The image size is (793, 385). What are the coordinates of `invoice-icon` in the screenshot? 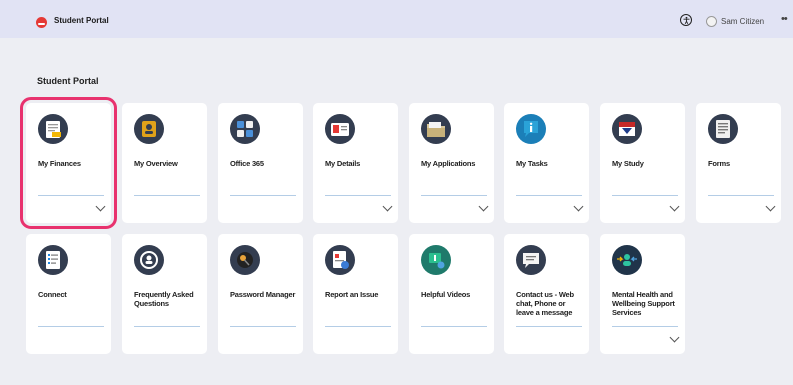 It's located at (53, 129).